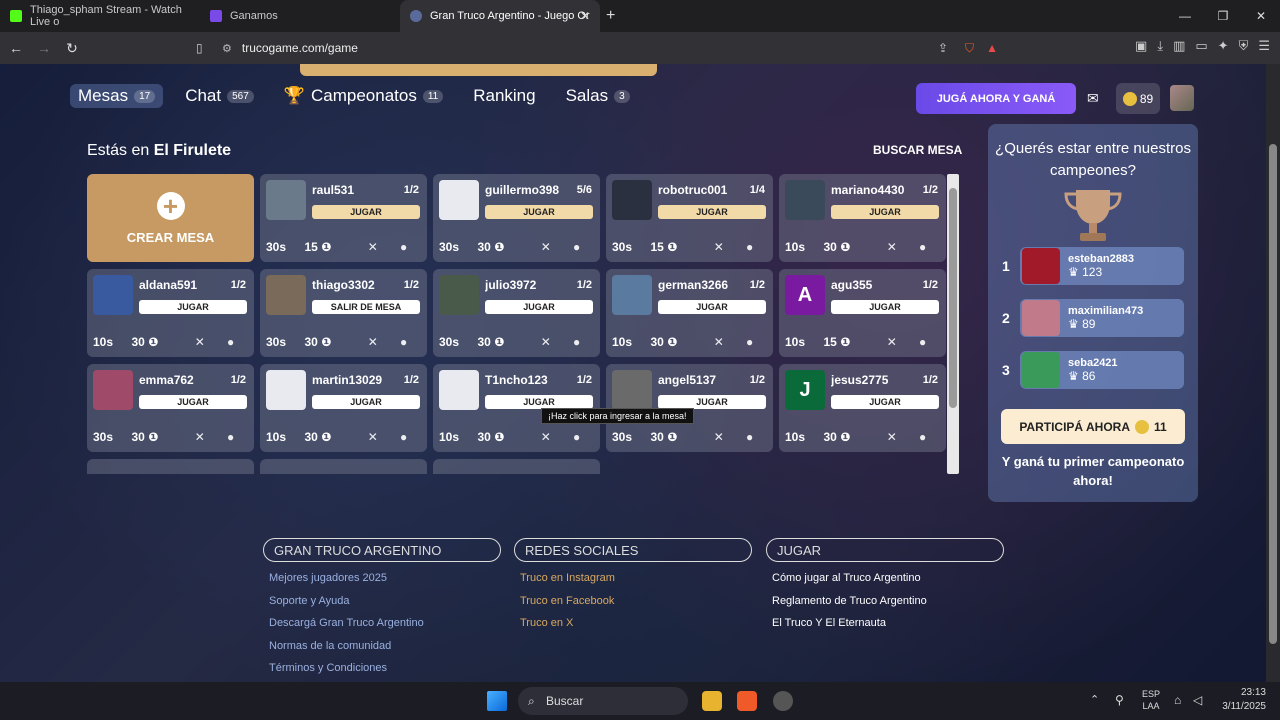 The height and width of the screenshot is (720, 1280). I want to click on network-icon: ⌂, so click(1177, 700).